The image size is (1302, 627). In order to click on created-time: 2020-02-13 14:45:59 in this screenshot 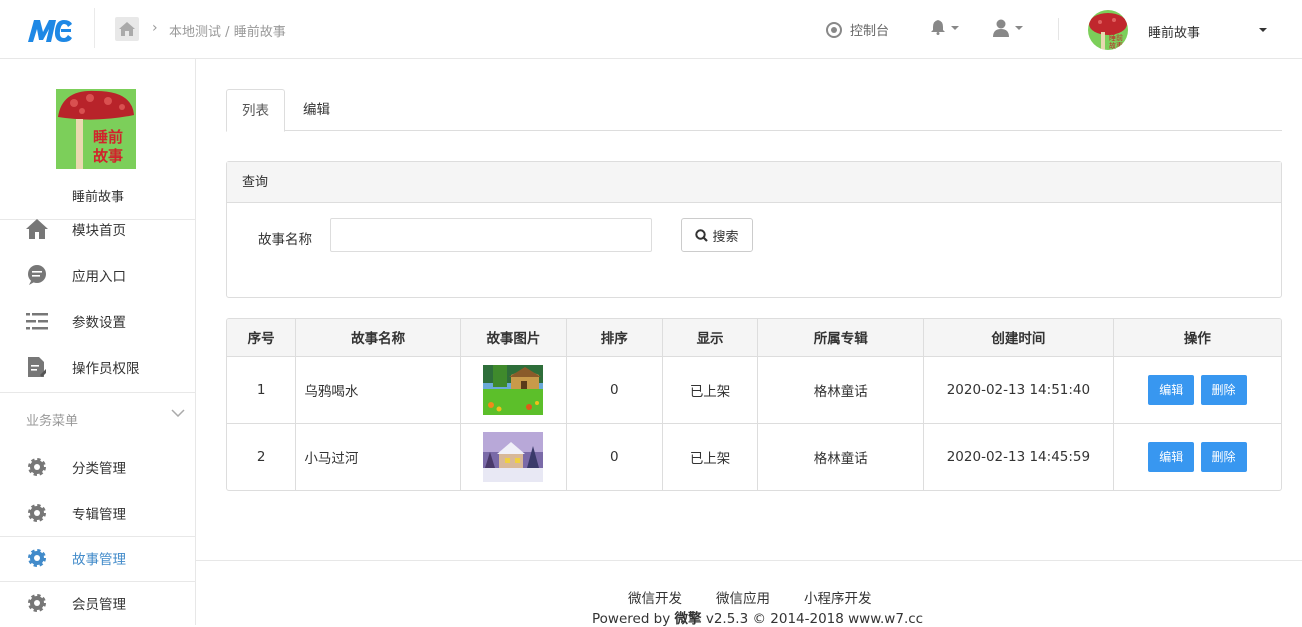, I will do `click(1018, 456)`.